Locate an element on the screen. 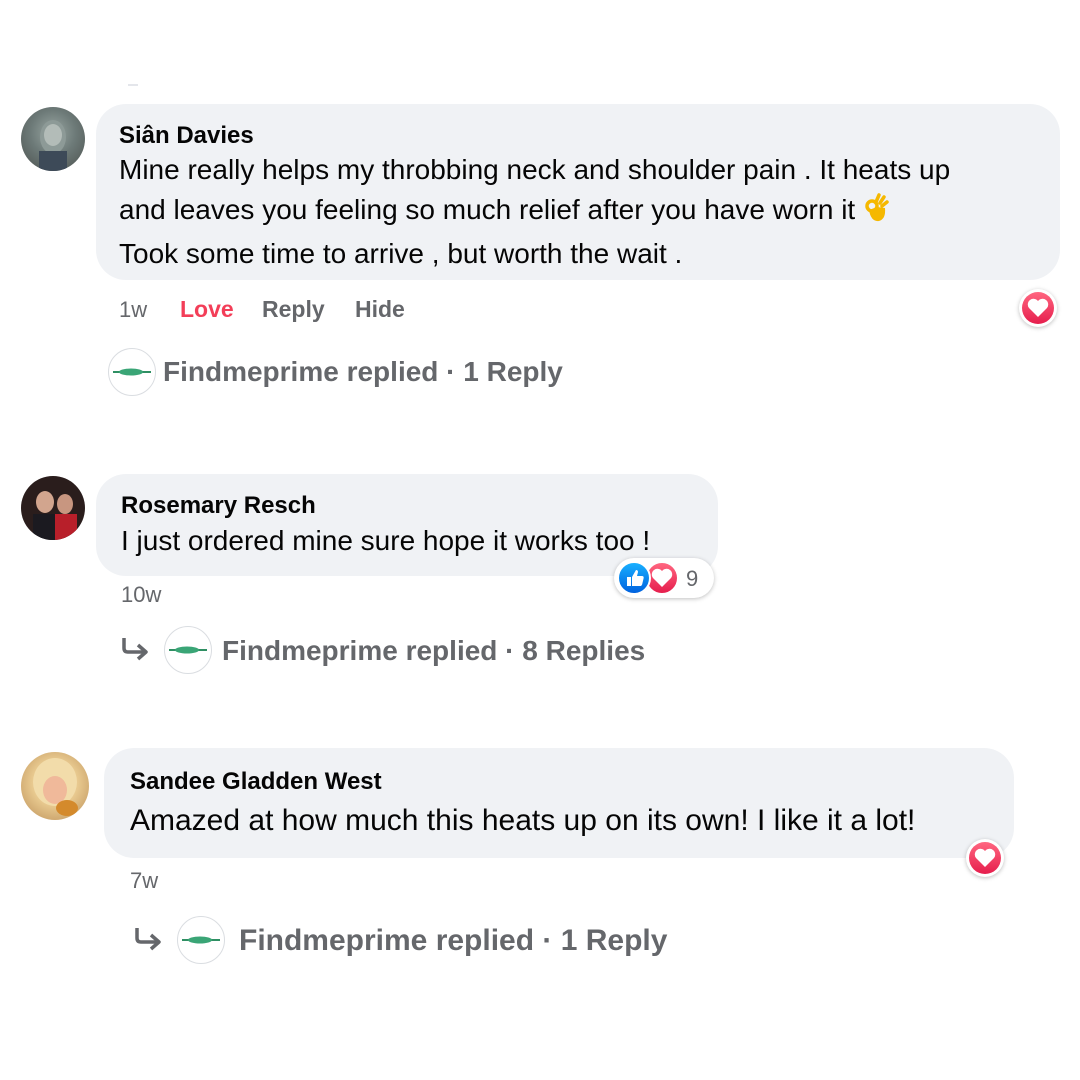  comment-timestamp: 7w is located at coordinates (144, 881).